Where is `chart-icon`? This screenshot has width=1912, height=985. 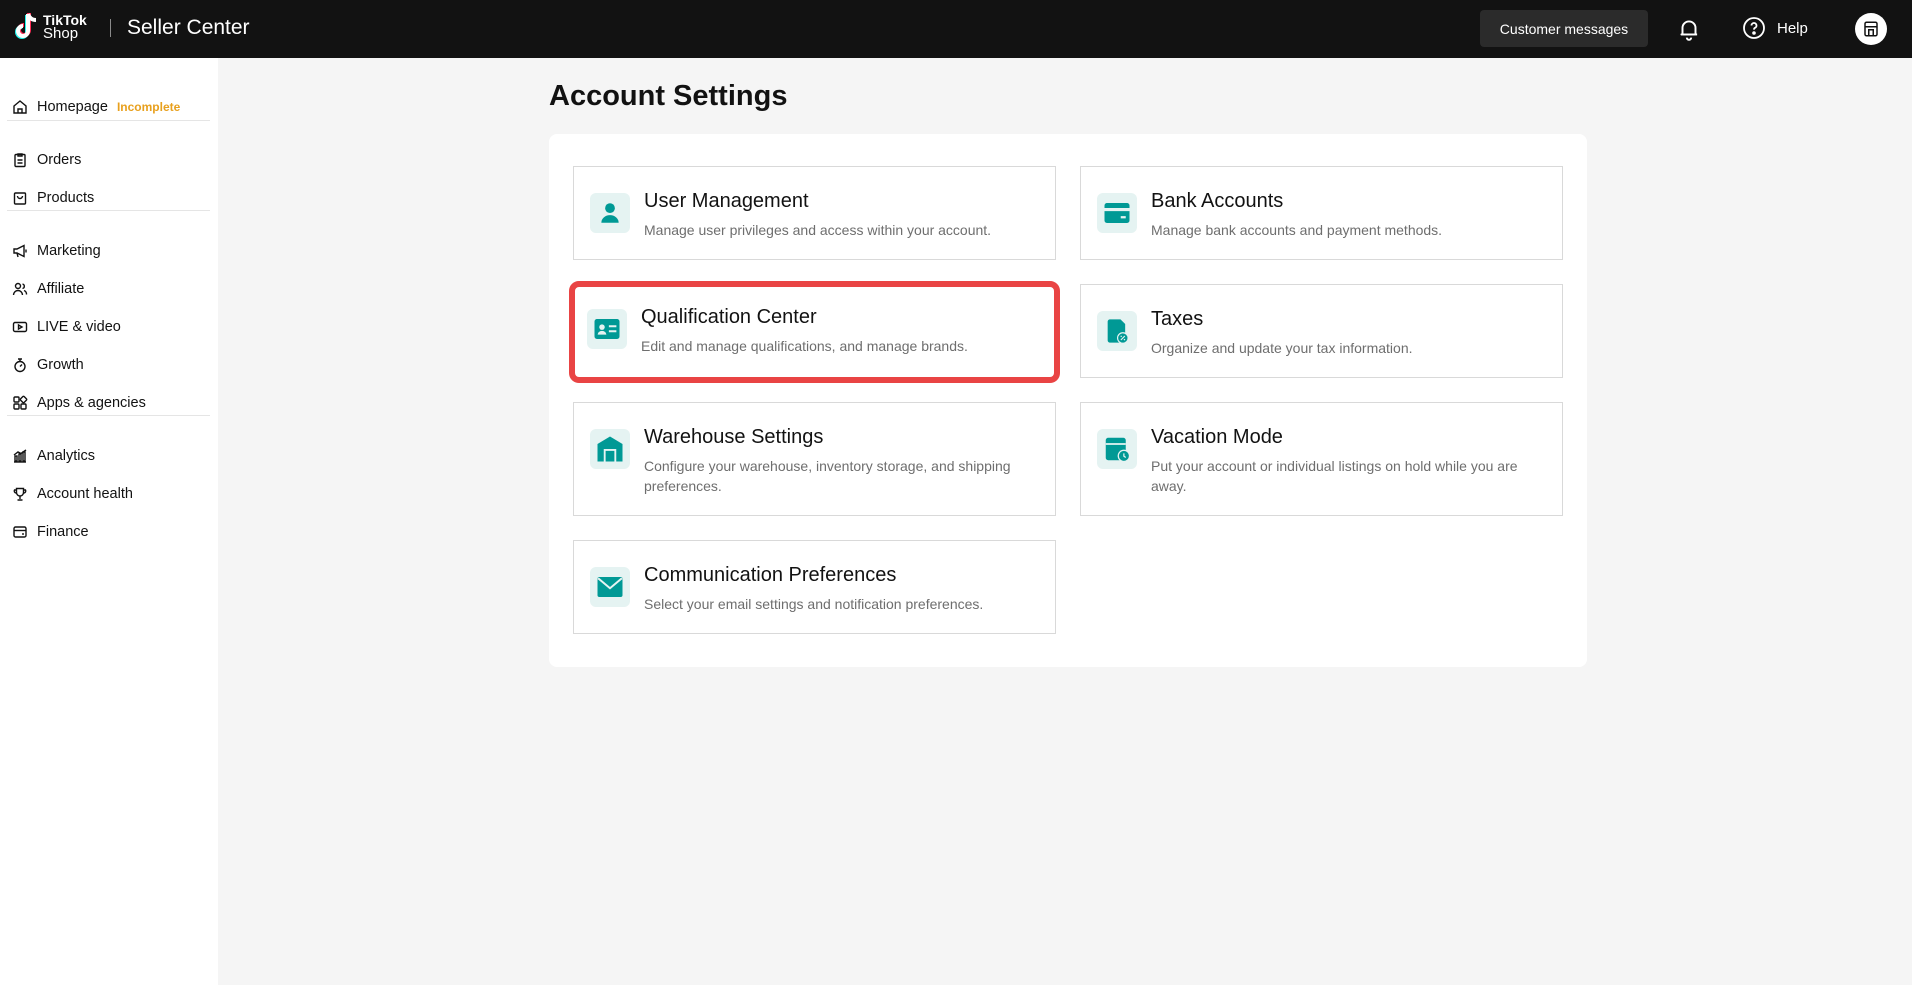 chart-icon is located at coordinates (20, 456).